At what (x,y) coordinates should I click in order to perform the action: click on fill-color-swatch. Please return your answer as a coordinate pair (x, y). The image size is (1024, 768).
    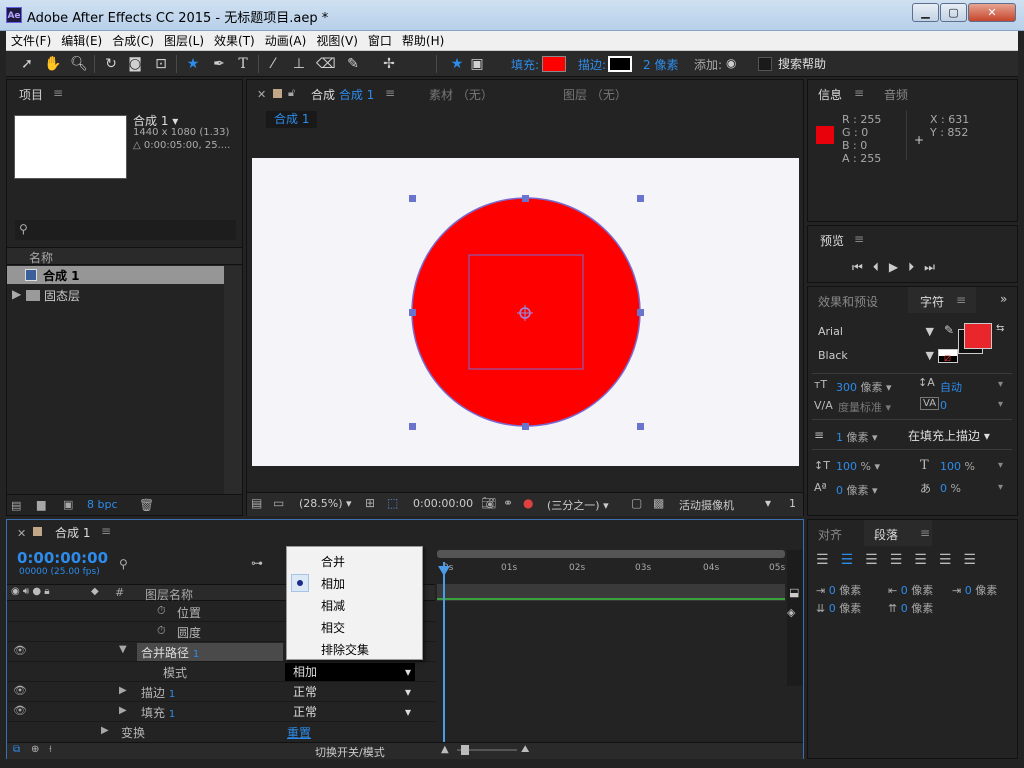
    Looking at the image, I should click on (554, 64).